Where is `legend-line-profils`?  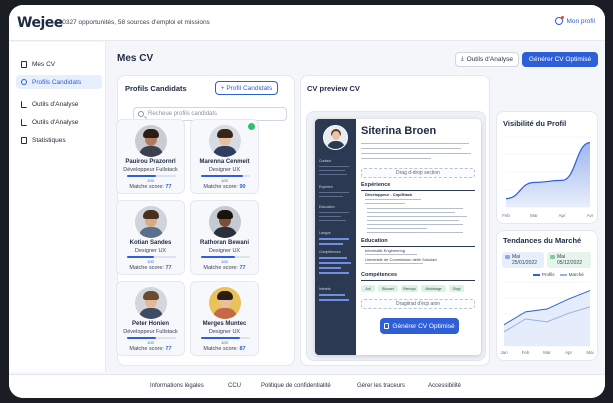
legend-line-profils is located at coordinates (536, 275).